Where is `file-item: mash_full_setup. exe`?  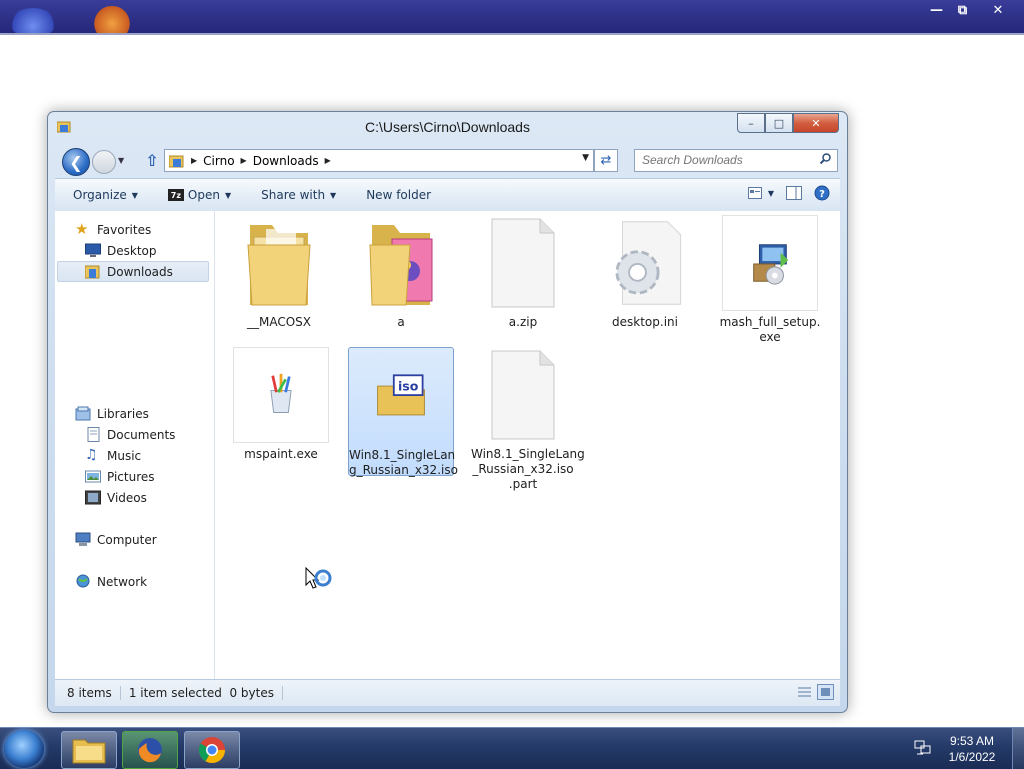
file-item: mash_full_setup. exe is located at coordinates (770, 280).